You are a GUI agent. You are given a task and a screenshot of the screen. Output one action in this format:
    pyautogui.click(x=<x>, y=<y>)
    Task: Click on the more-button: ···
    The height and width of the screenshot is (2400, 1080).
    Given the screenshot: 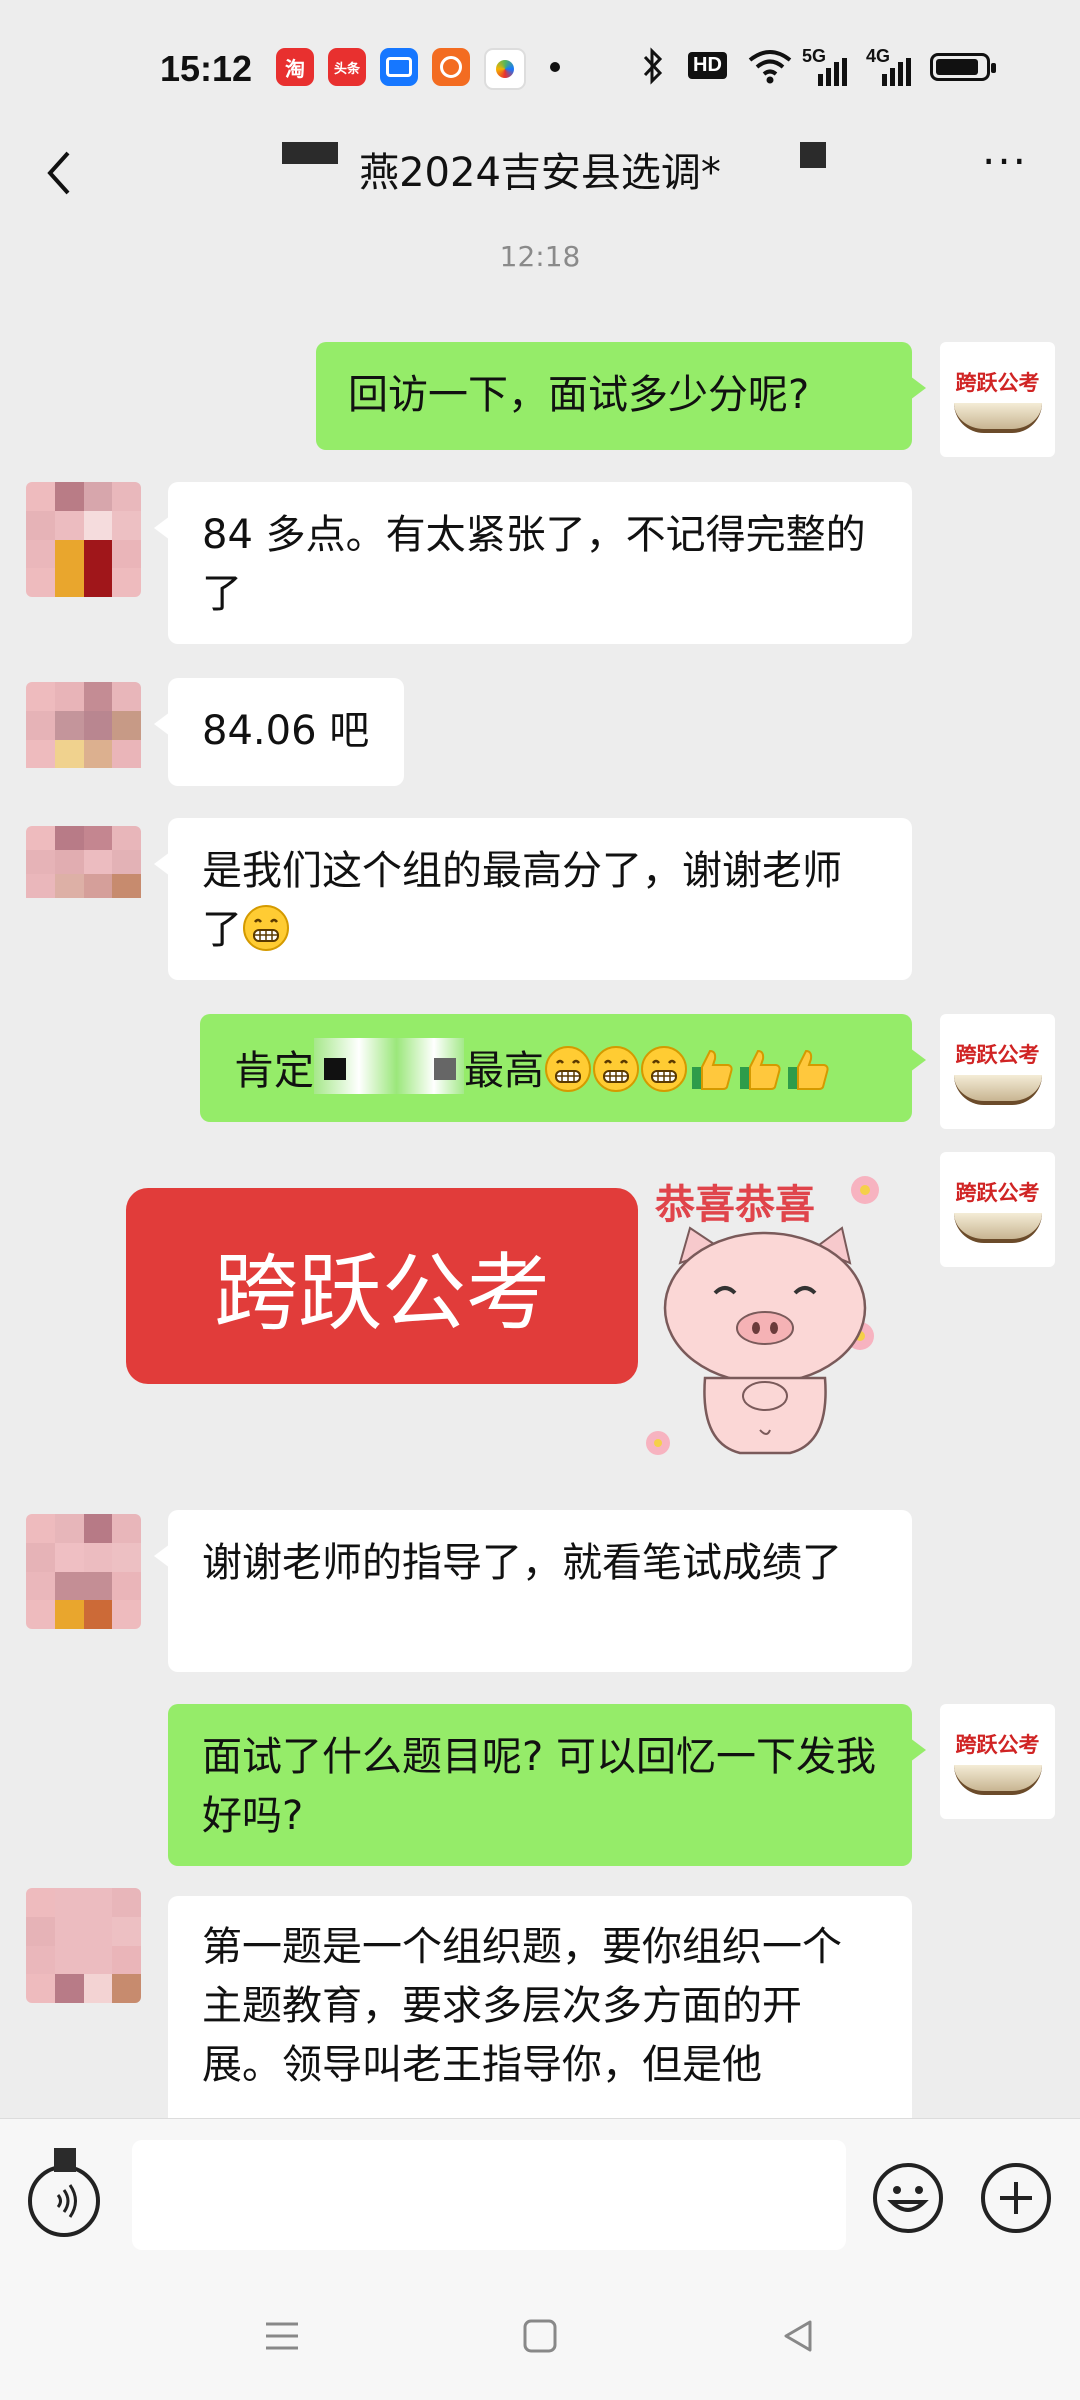 What is the action you would take?
    pyautogui.click(x=1005, y=166)
    